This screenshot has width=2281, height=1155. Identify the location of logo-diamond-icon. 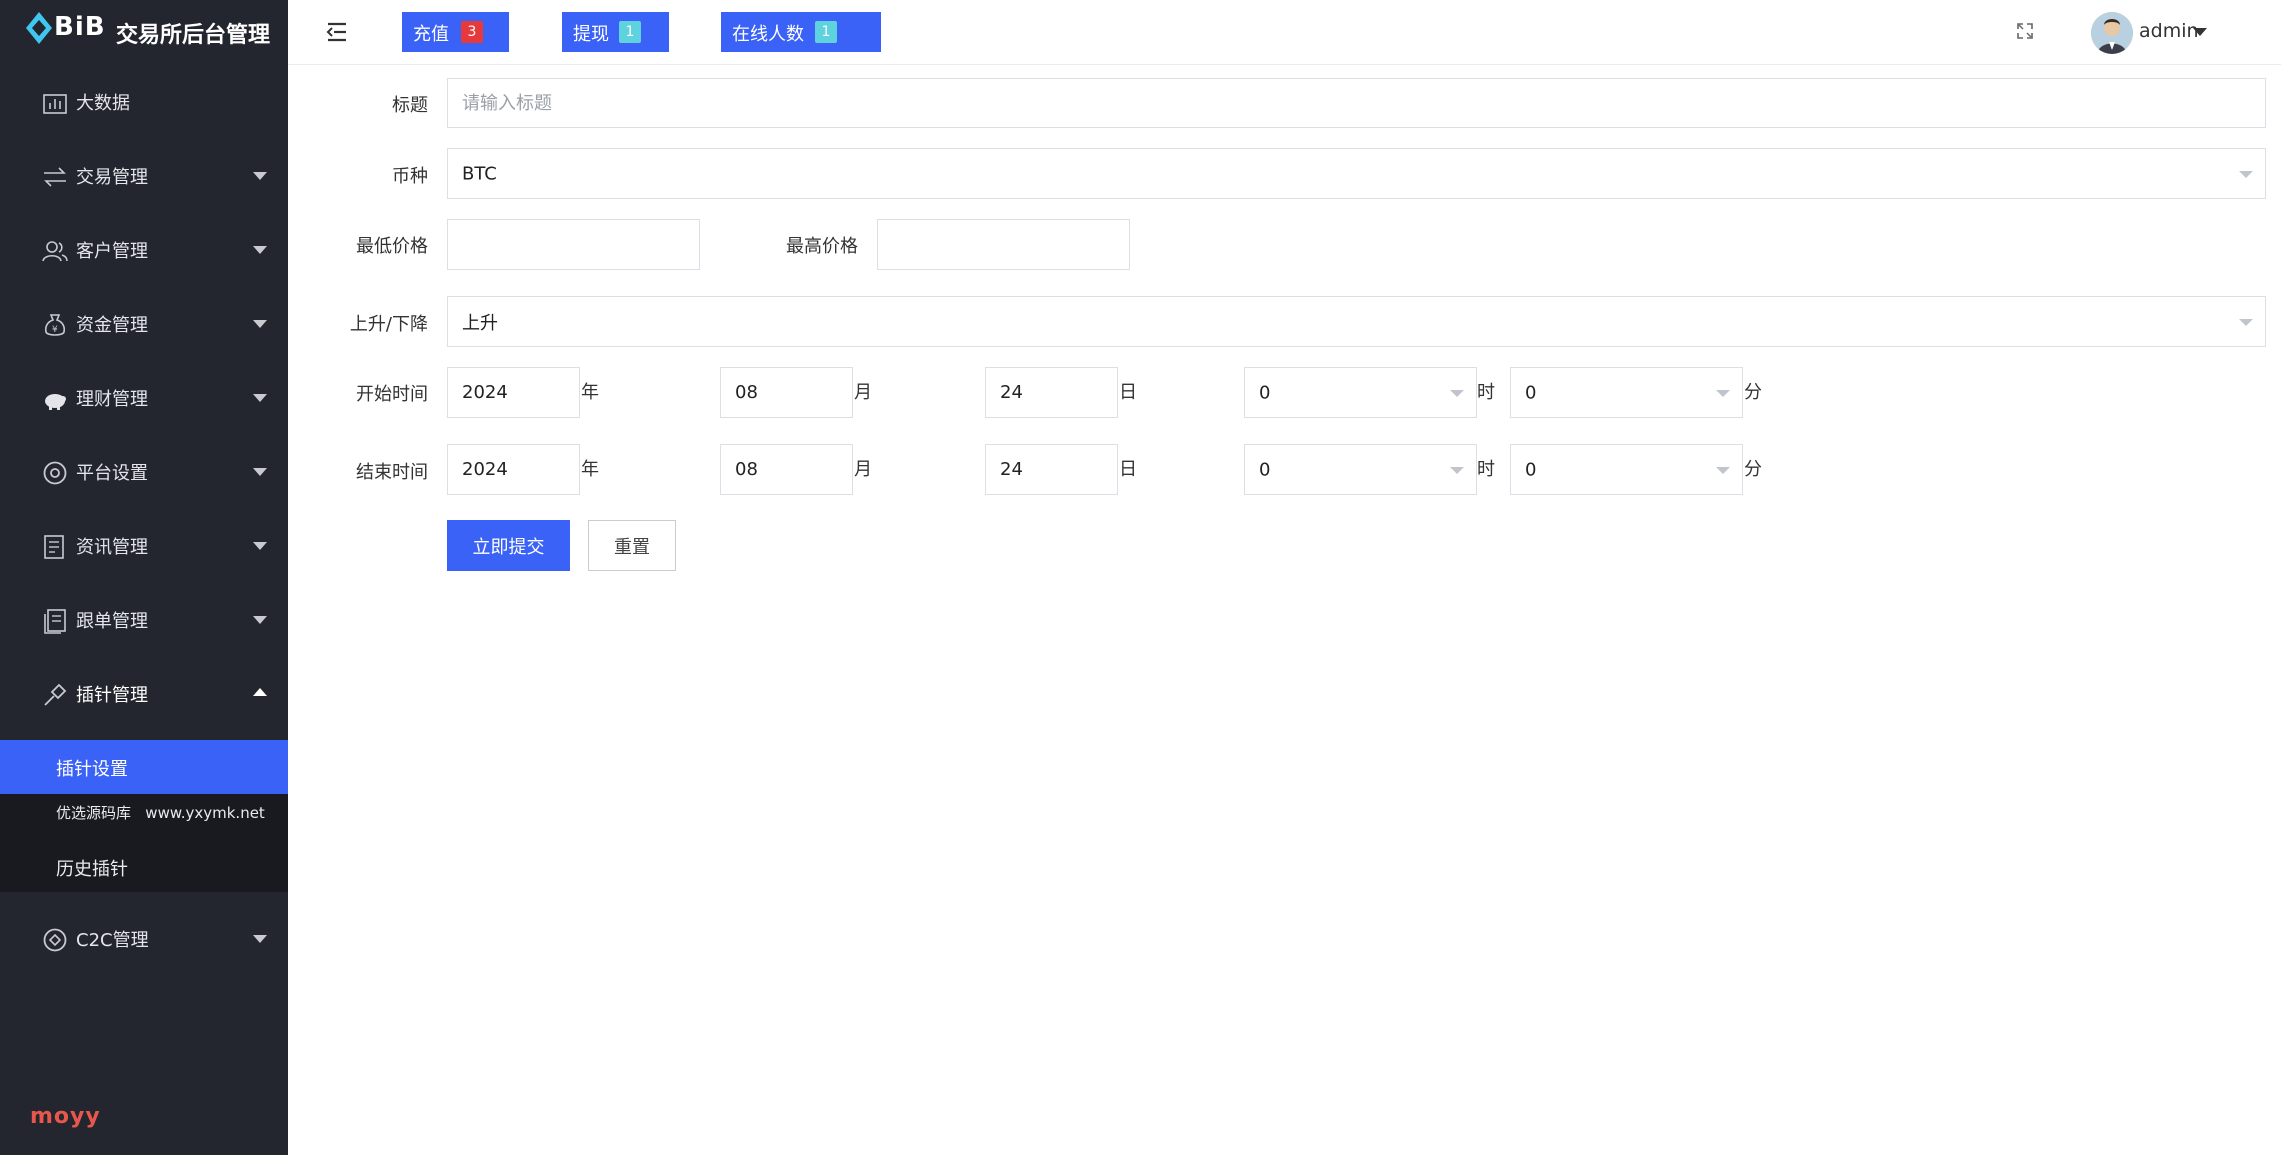
(39, 28).